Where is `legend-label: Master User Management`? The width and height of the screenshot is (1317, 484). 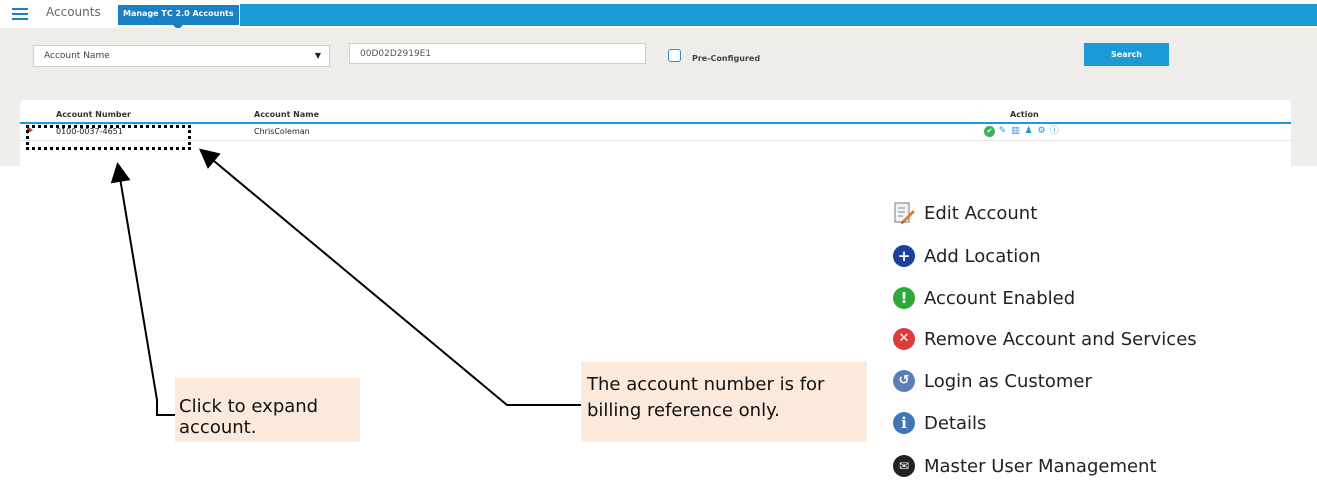 legend-label: Master User Management is located at coordinates (1040, 466).